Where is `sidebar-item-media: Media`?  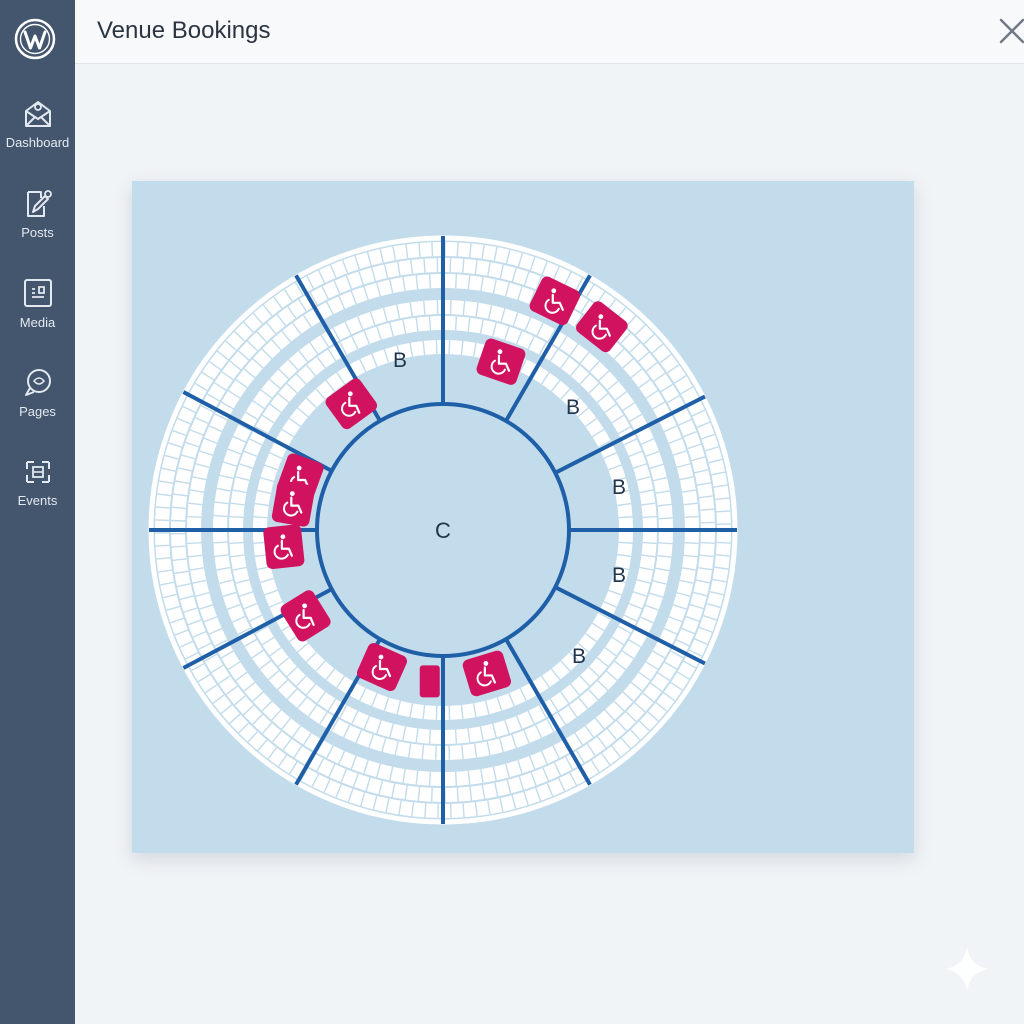
sidebar-item-media: Media is located at coordinates (37, 304).